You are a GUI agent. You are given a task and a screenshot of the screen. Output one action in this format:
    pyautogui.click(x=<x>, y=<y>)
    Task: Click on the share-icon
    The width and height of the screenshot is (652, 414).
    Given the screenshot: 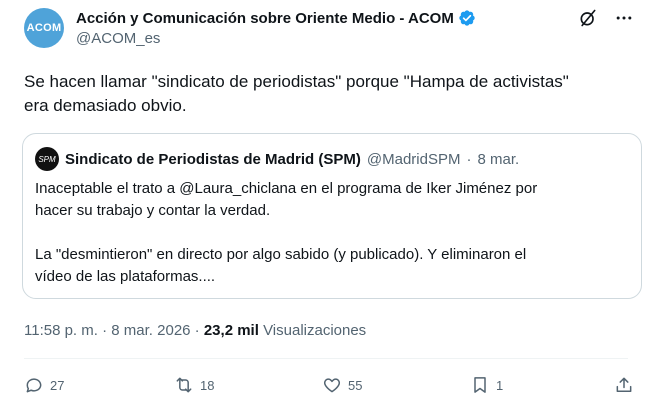 What is the action you would take?
    pyautogui.click(x=624, y=384)
    